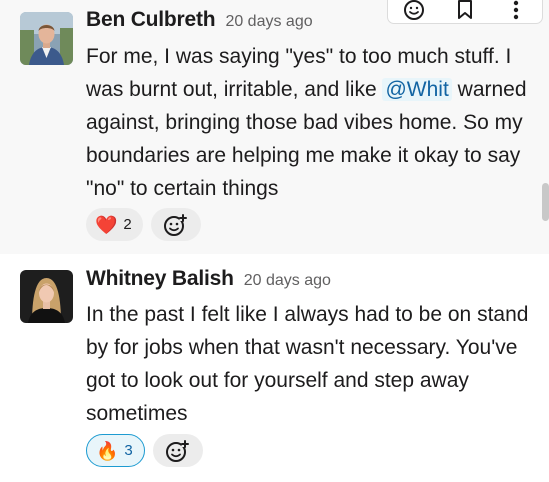  What do you see at coordinates (160, 279) in the screenshot?
I see `author-name: Whitney Balish` at bounding box center [160, 279].